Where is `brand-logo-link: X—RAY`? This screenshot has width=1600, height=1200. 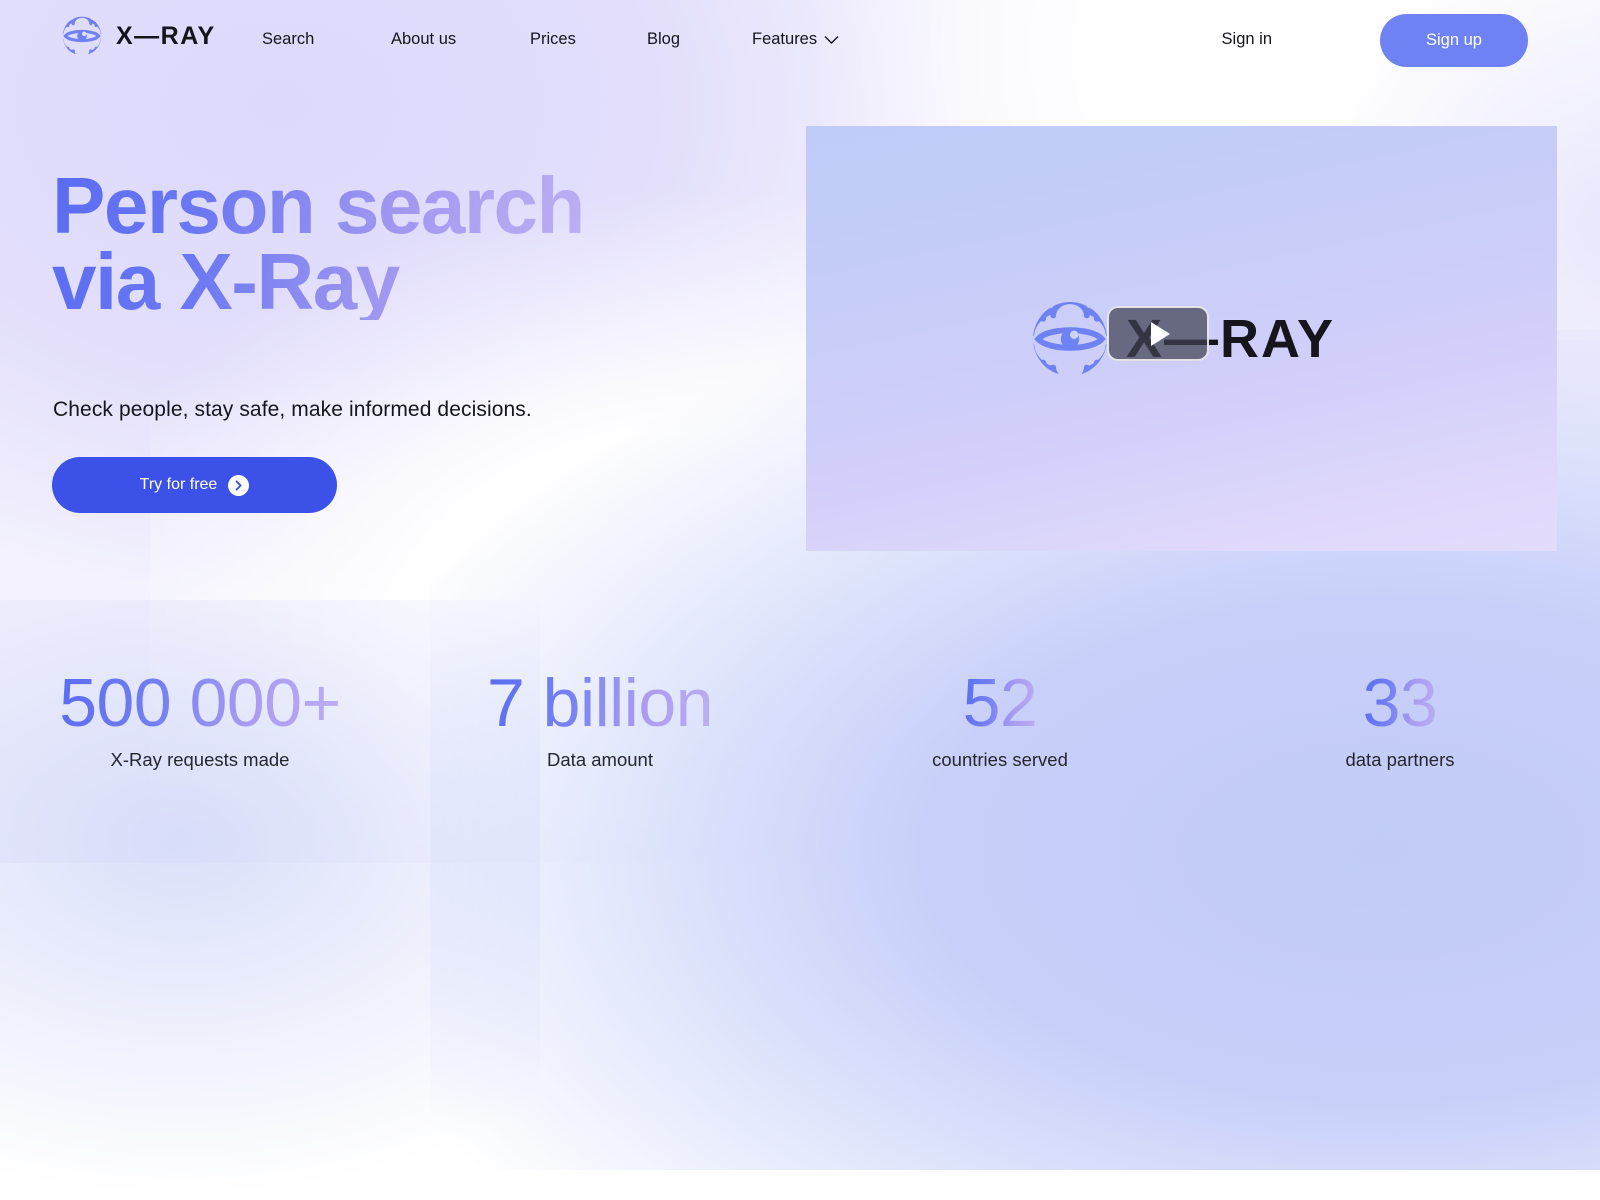
brand-logo-link: X—RAY is located at coordinates (138, 36).